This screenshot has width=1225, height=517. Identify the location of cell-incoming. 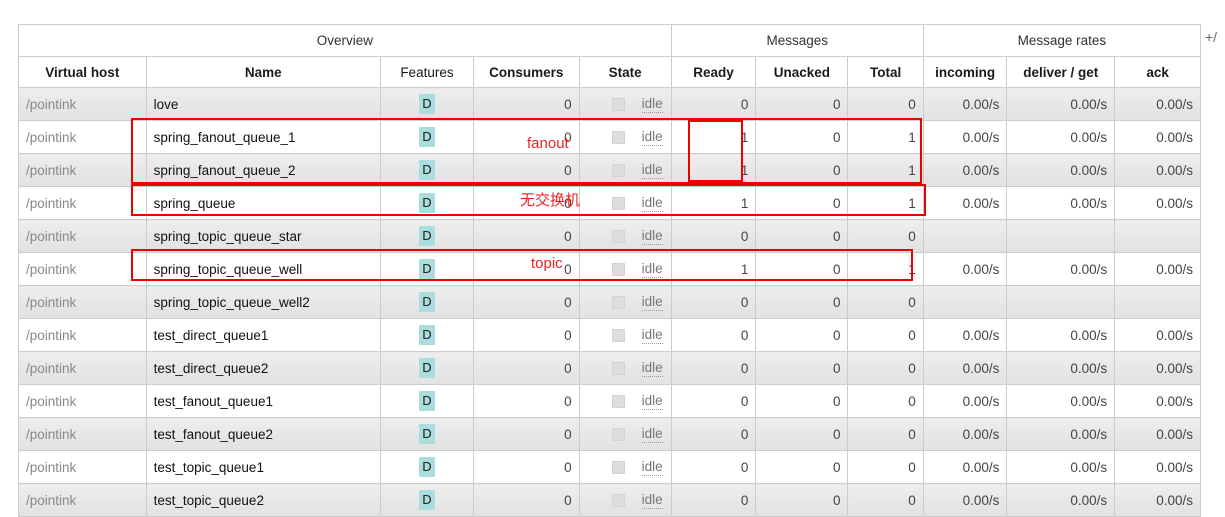
(965, 302).